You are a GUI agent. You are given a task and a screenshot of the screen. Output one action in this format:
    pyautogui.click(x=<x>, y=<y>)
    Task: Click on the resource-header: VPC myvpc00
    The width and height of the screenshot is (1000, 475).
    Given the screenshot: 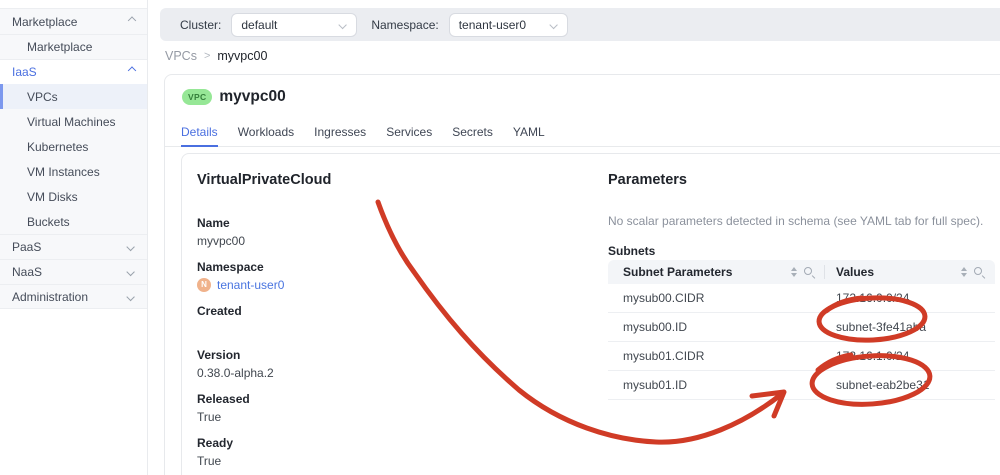 What is the action you would take?
    pyautogui.click(x=234, y=97)
    